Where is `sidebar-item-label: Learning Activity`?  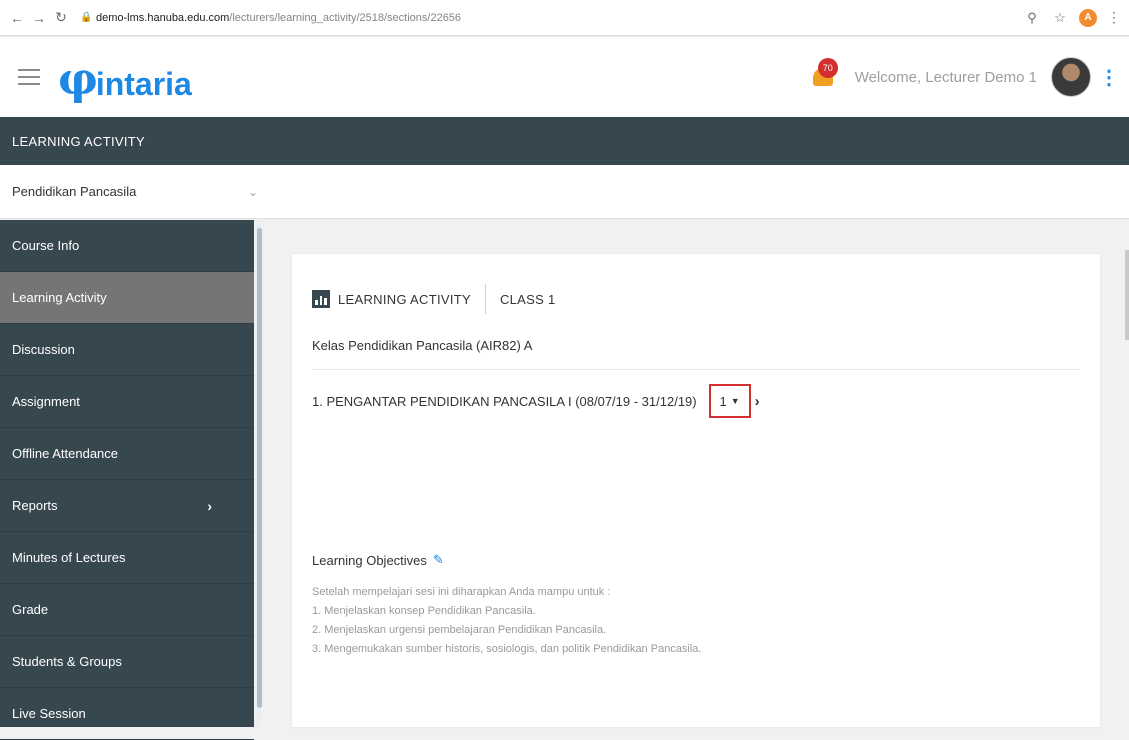
sidebar-item-label: Learning Activity is located at coordinates (59, 297).